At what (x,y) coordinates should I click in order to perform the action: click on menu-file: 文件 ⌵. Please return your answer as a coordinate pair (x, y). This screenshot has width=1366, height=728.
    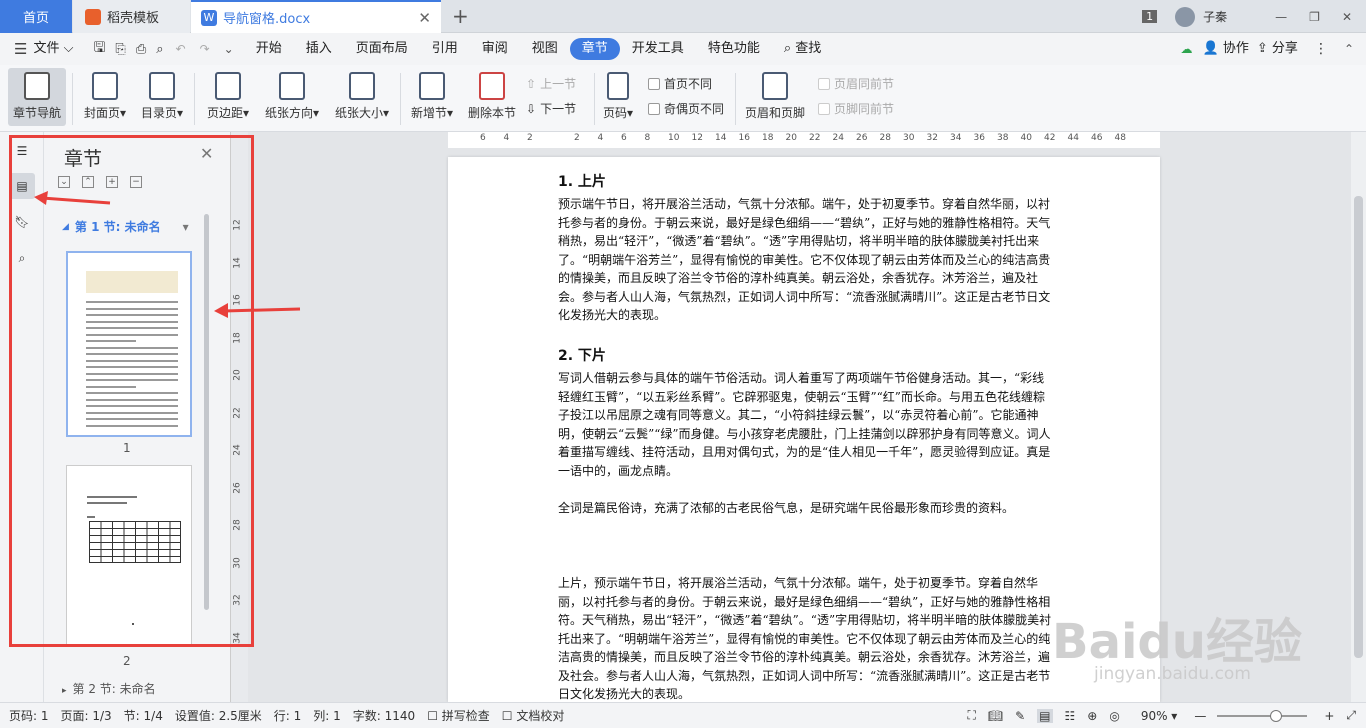
    Looking at the image, I should click on (56, 49).